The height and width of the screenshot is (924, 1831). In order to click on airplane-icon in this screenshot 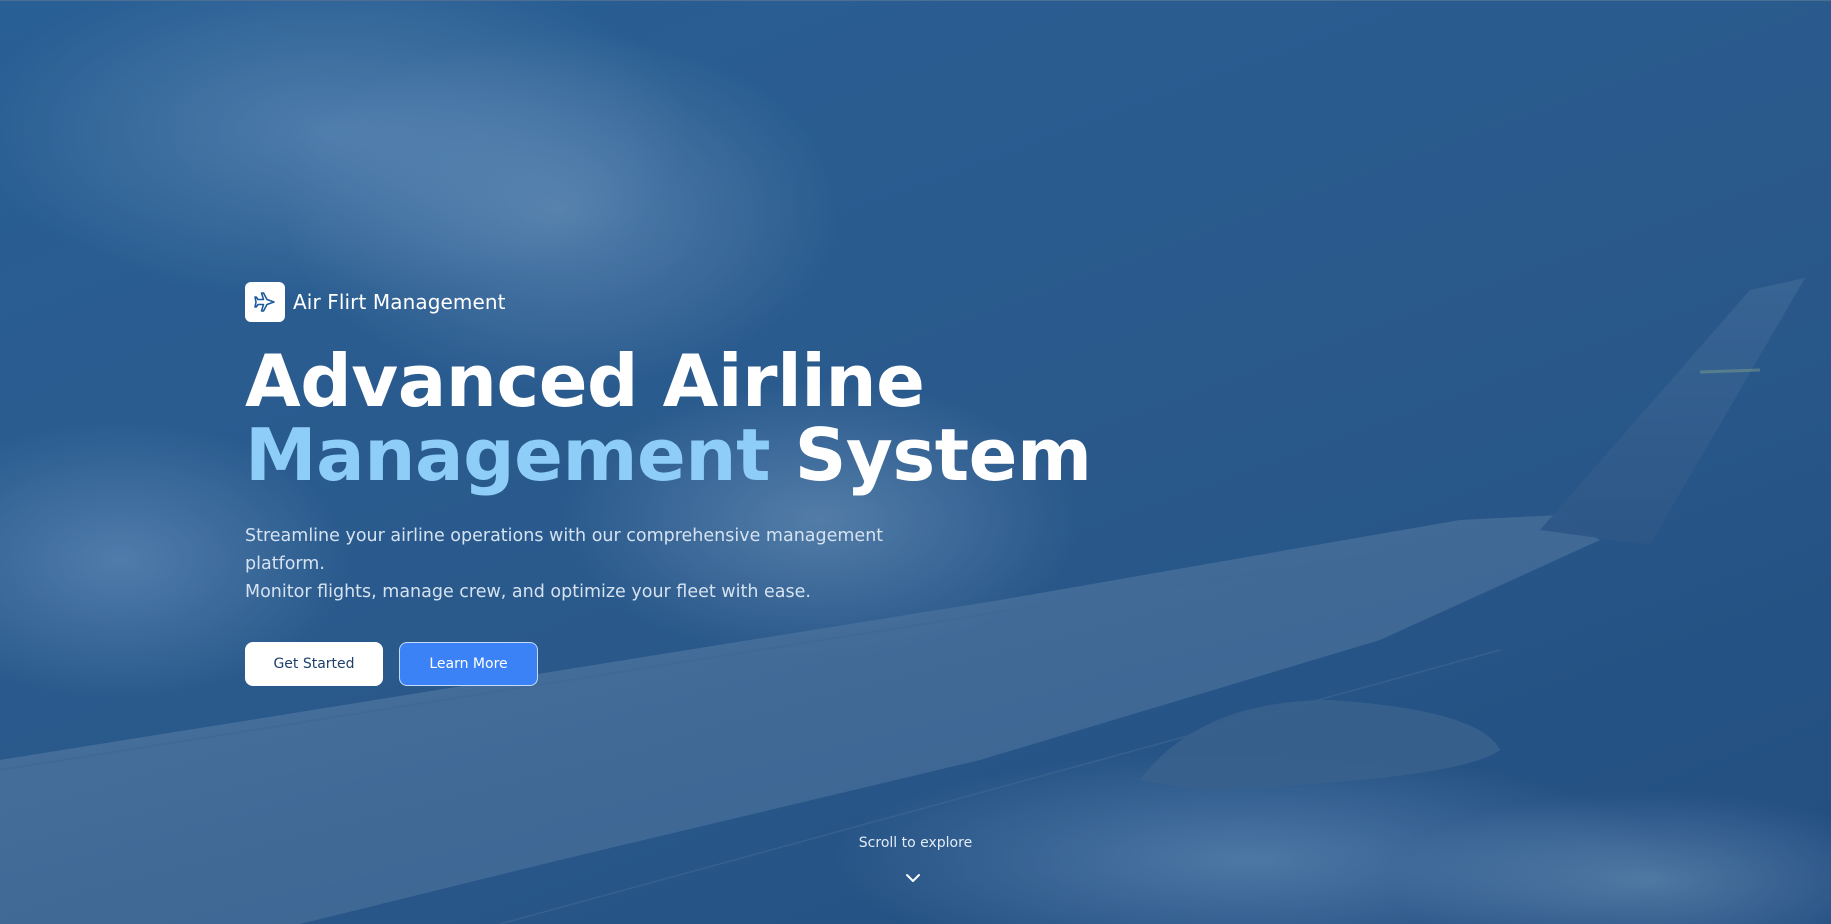, I will do `click(264, 302)`.